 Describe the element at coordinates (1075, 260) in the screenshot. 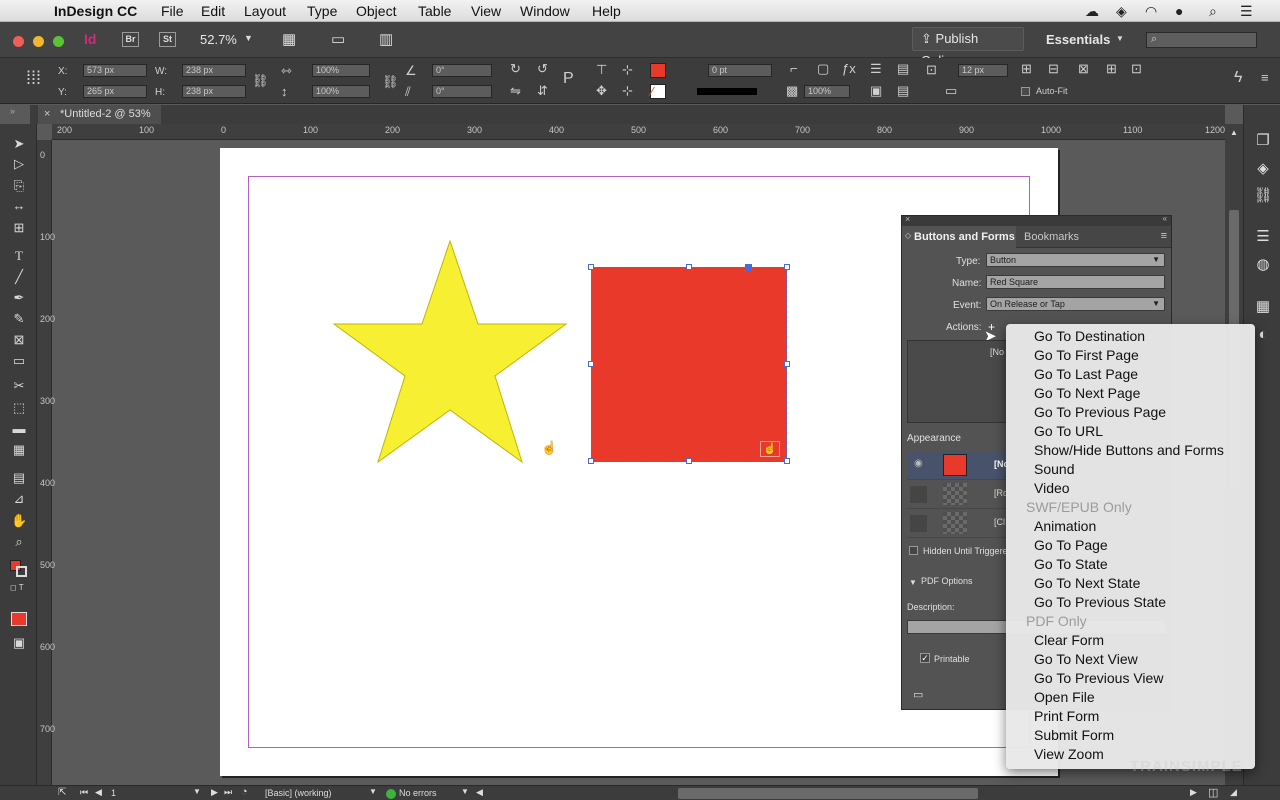

I see `type-dropdown: Button ▼` at that location.